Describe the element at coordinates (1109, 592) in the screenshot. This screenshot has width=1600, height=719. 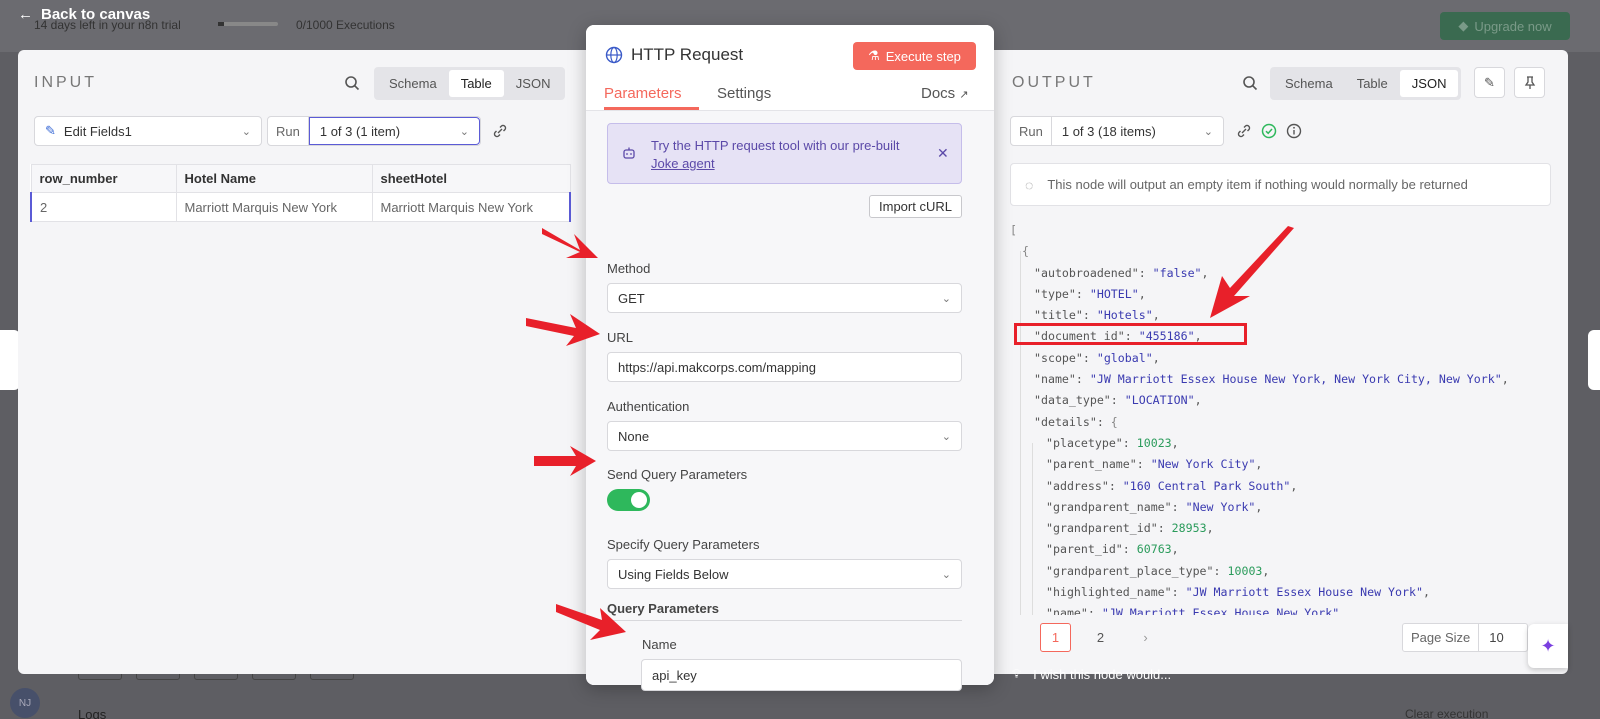
I see `json-key: "highlighted_name"` at that location.